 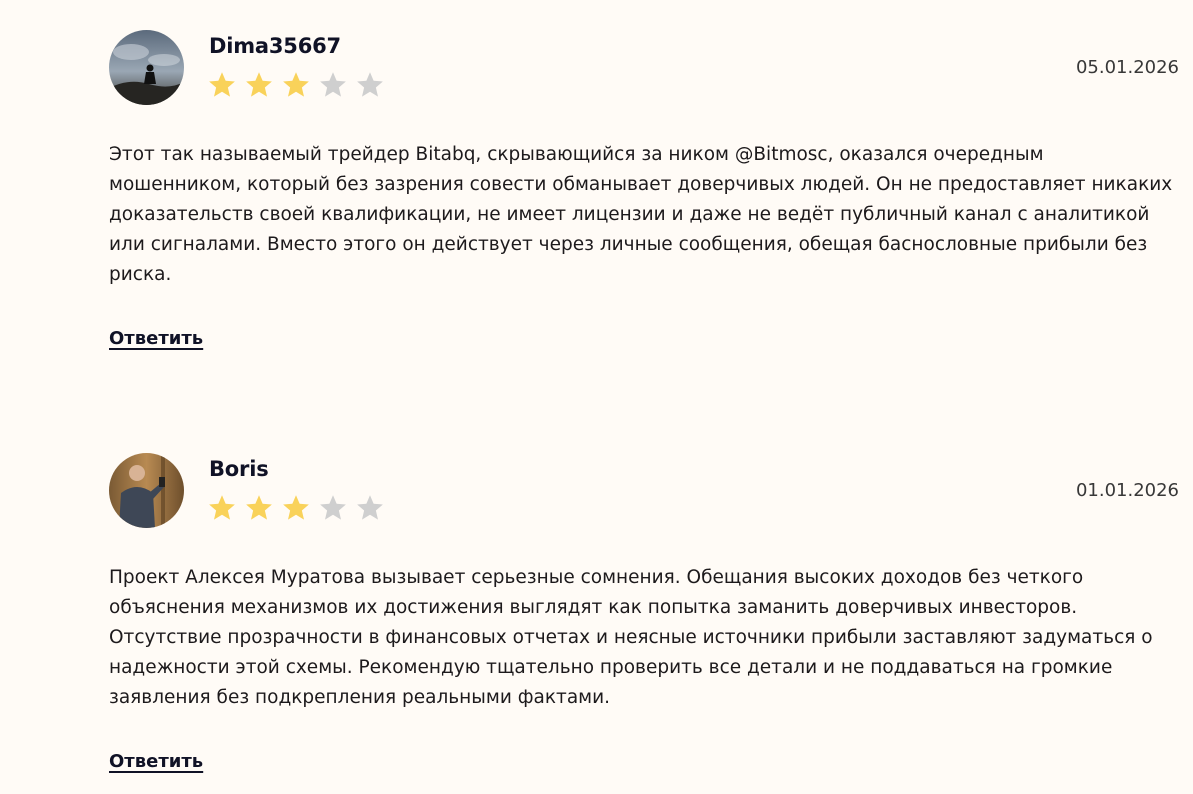 What do you see at coordinates (1127, 490) in the screenshot?
I see `review-date: 01.01.2026` at bounding box center [1127, 490].